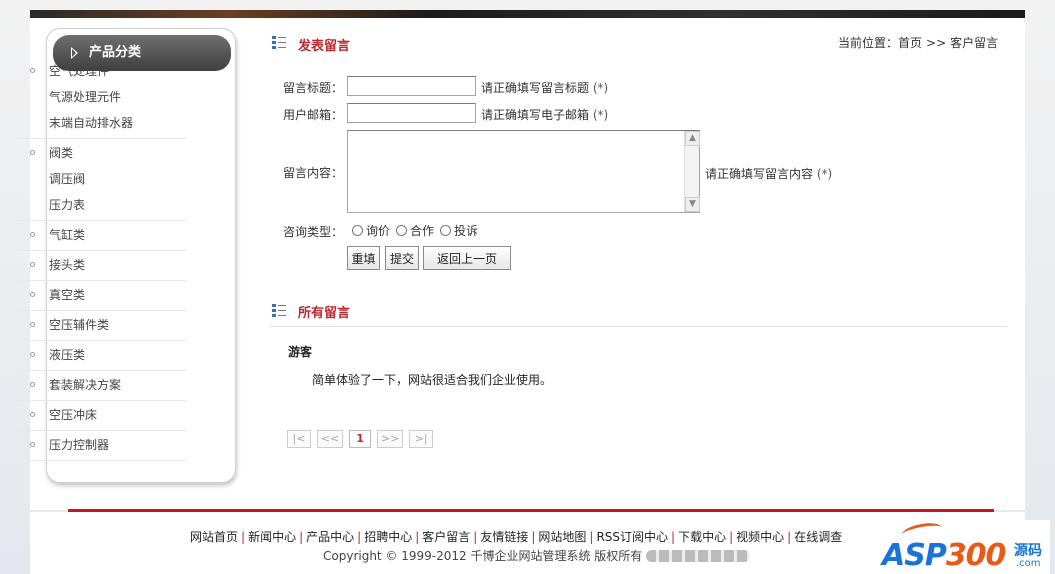  Describe the element at coordinates (214, 537) in the screenshot. I see `footer-link: 网站首页` at that location.